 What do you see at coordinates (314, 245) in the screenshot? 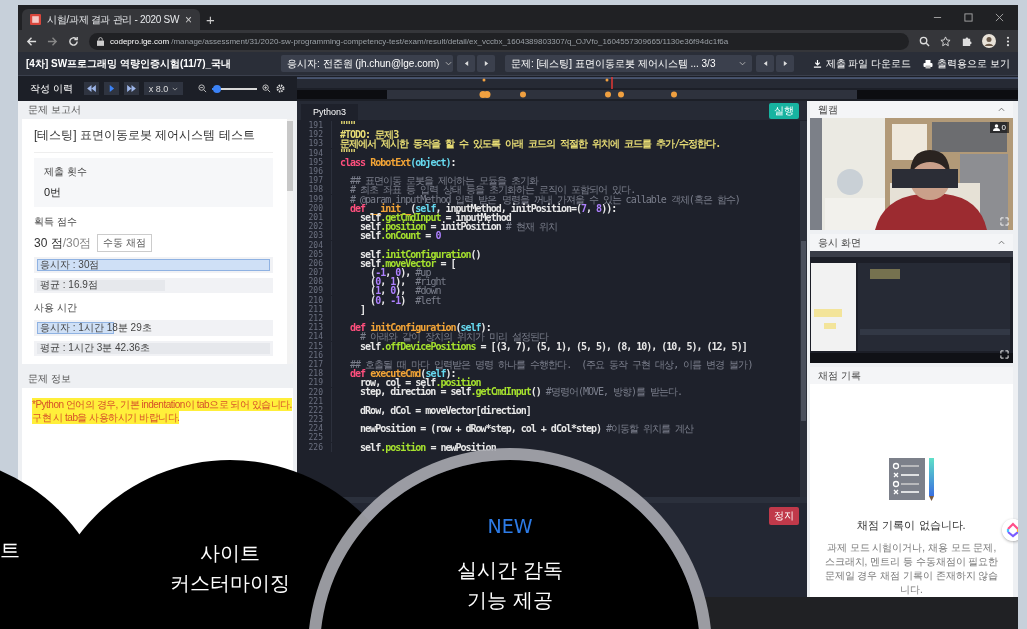
I see `line-number: 204` at bounding box center [314, 245].